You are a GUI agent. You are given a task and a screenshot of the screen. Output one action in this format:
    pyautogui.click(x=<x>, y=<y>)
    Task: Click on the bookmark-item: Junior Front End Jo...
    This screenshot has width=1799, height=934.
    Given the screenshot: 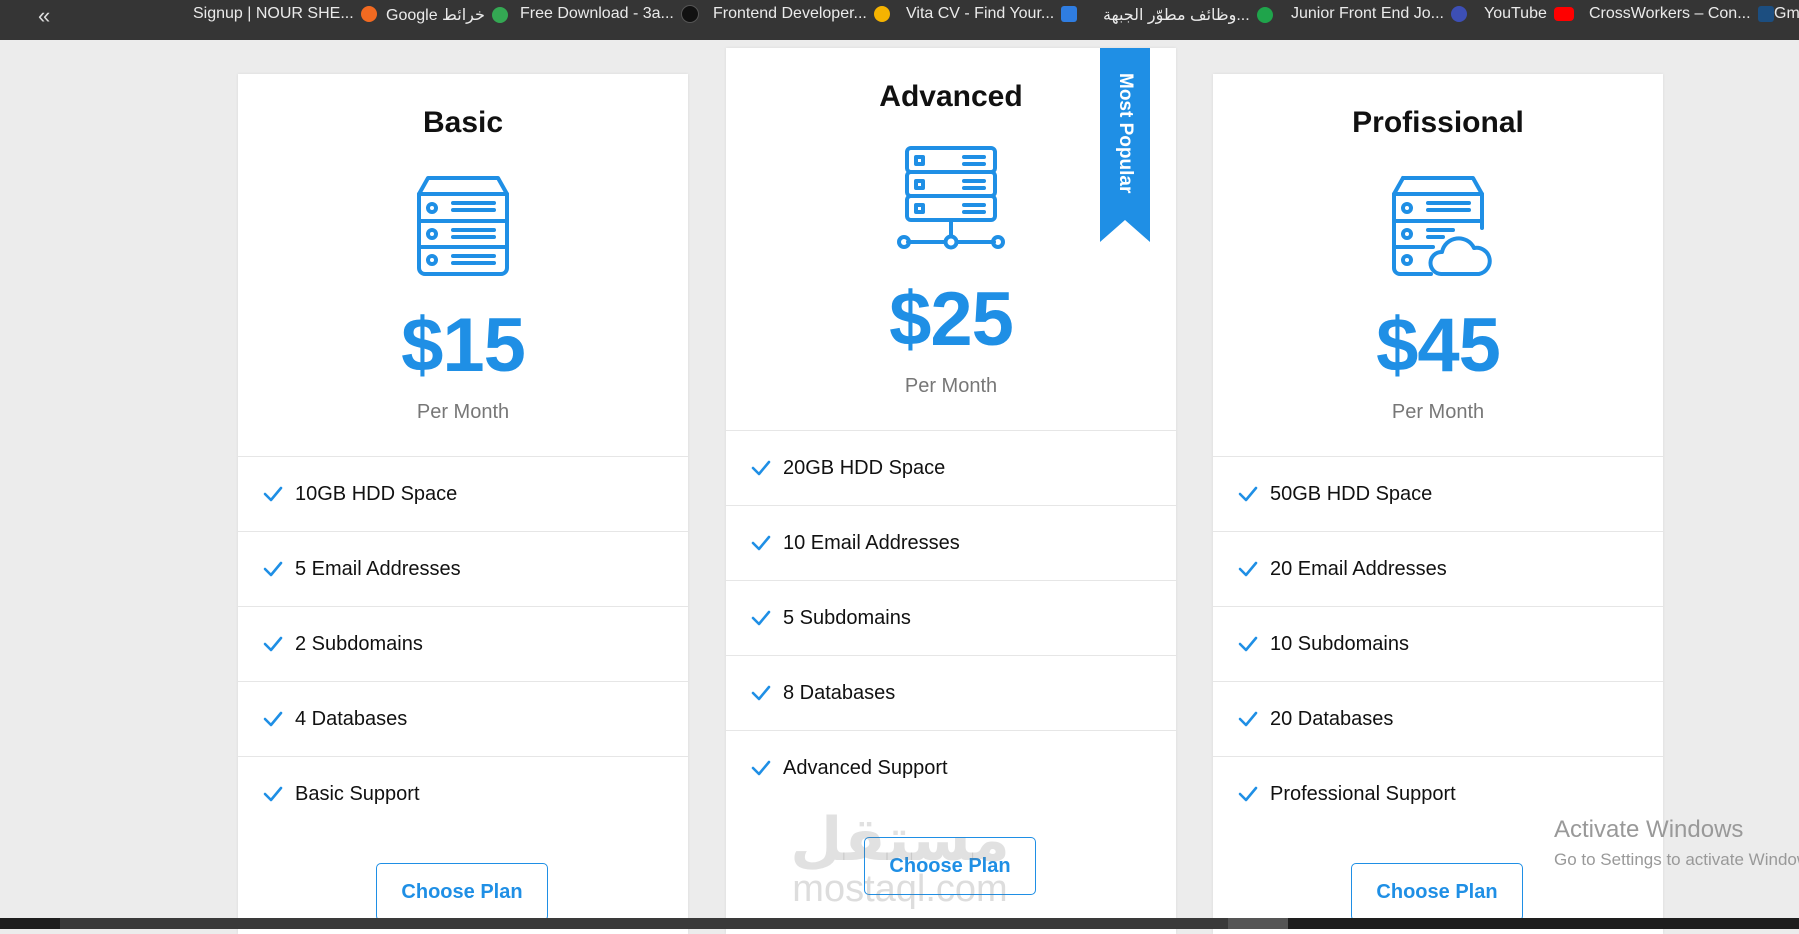 What is the action you would take?
    pyautogui.click(x=1379, y=14)
    